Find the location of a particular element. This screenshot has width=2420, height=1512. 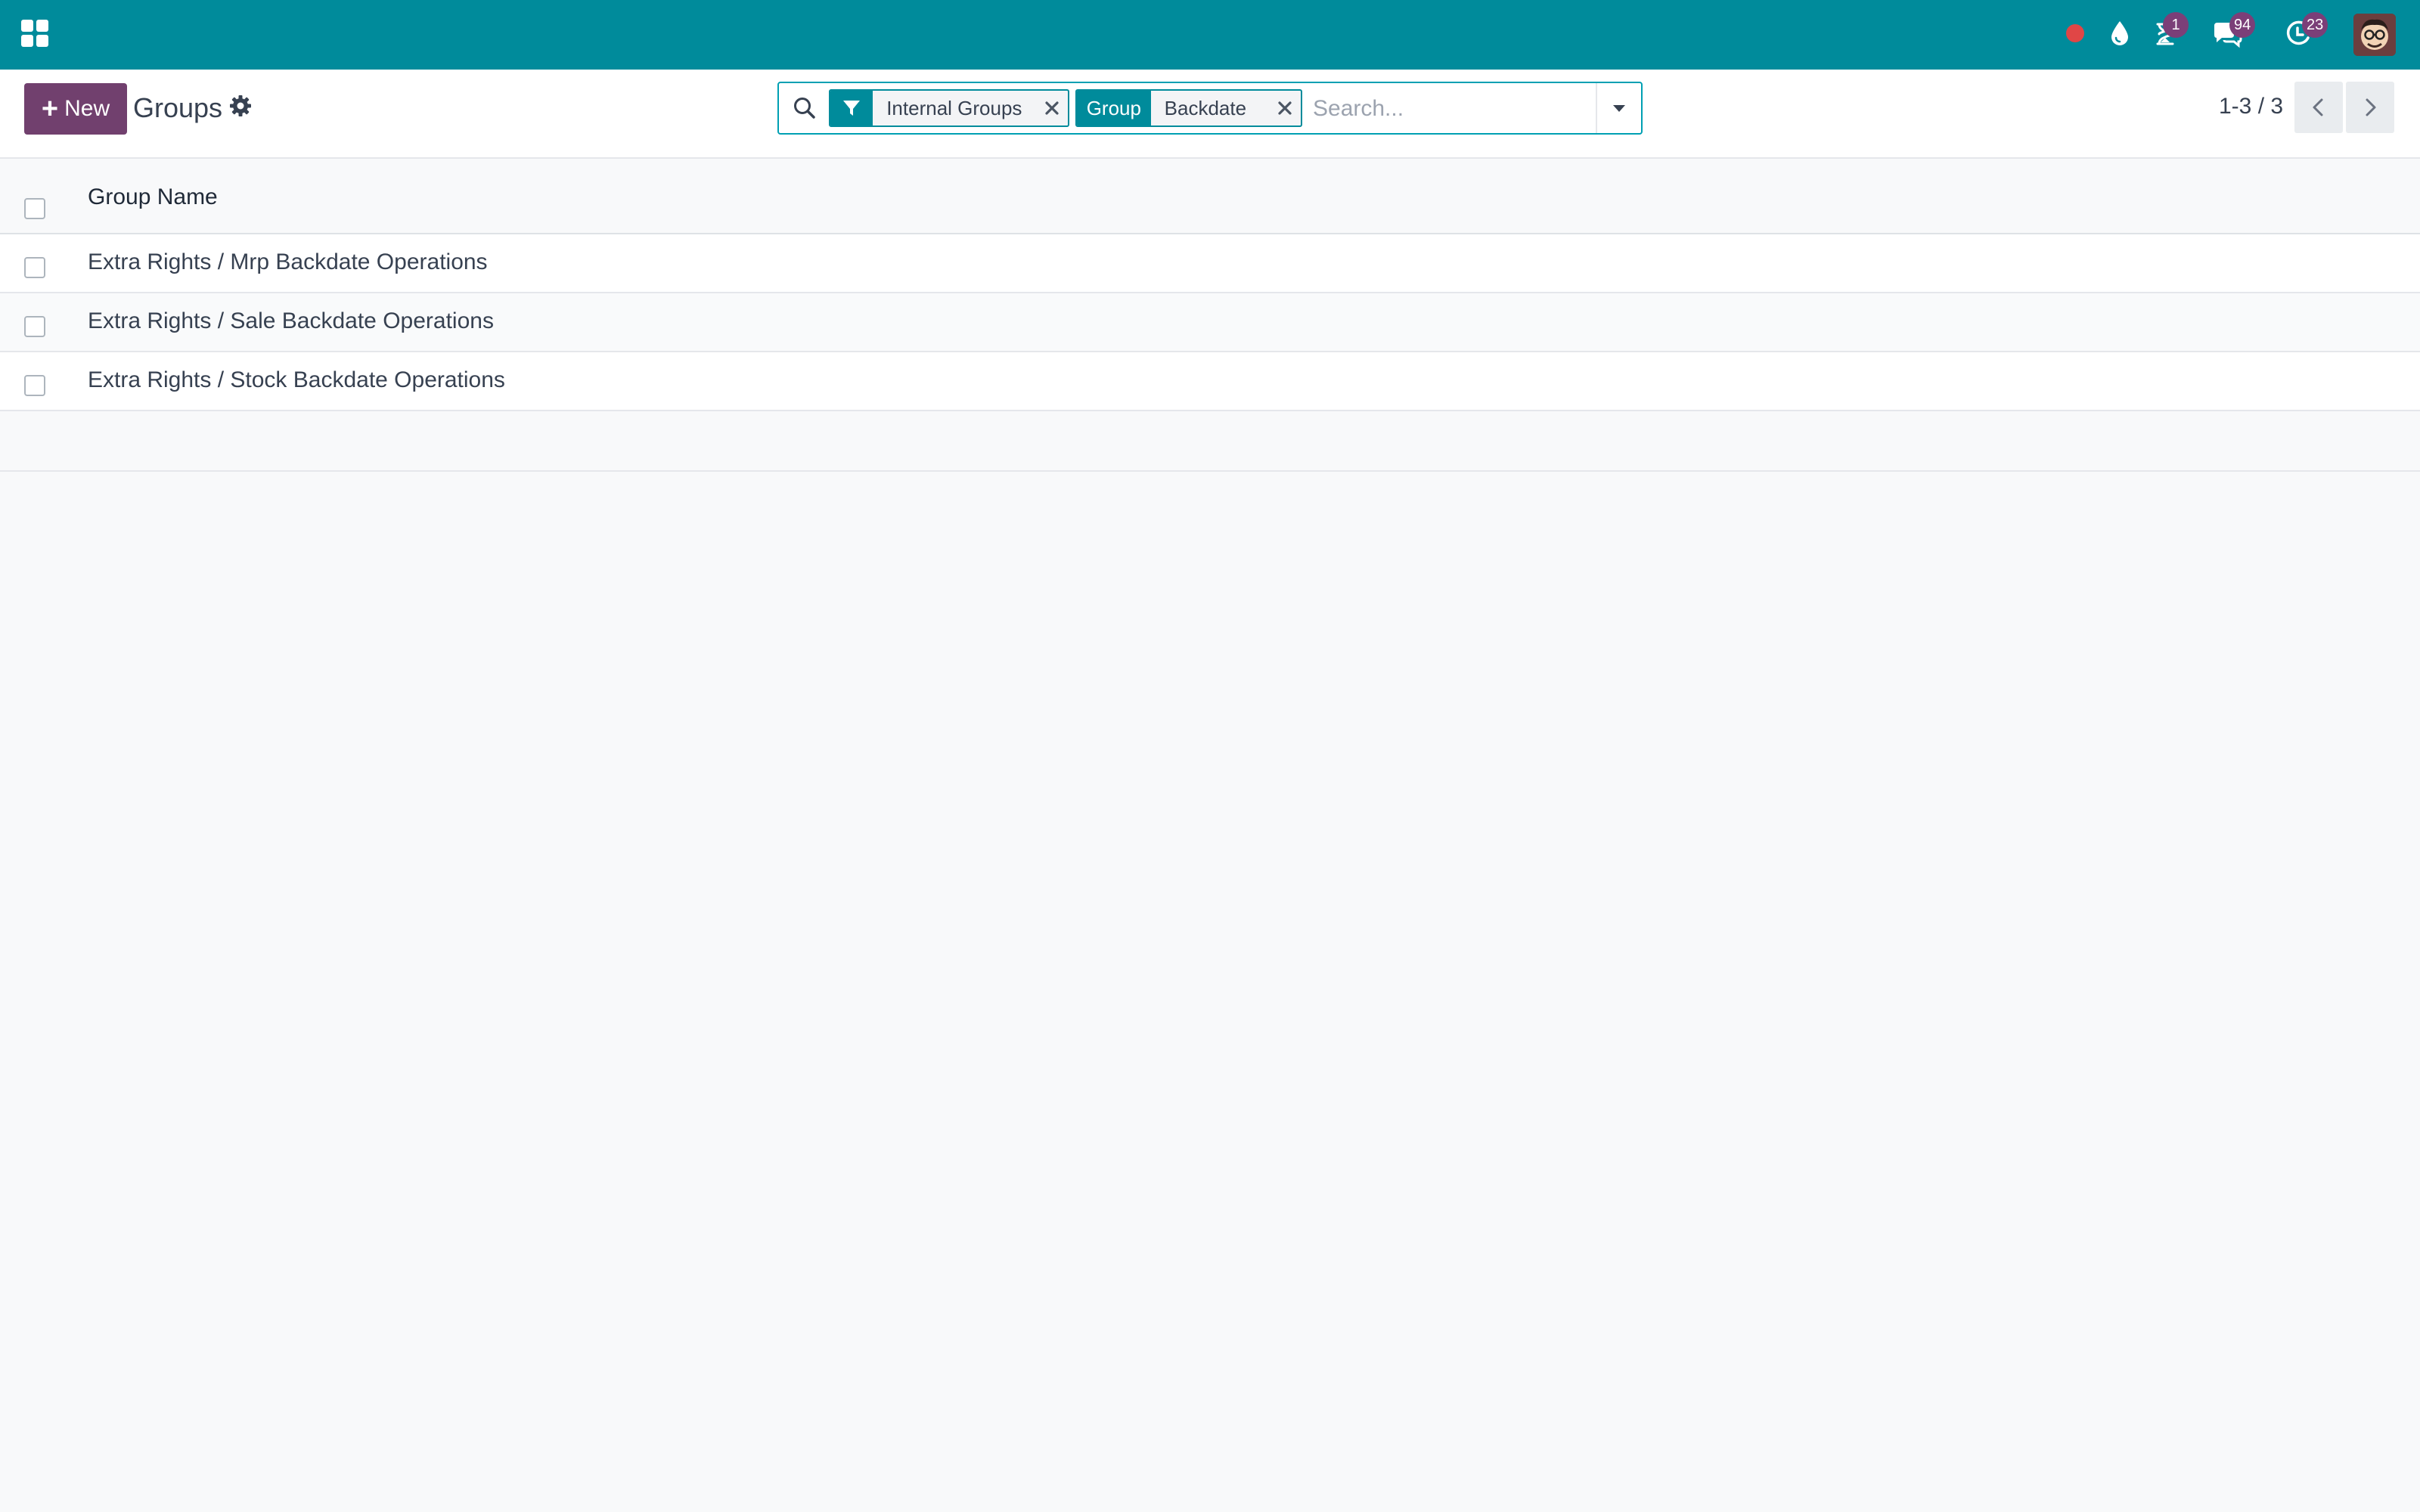

hourglass-icon: 1 is located at coordinates (2167, 32).